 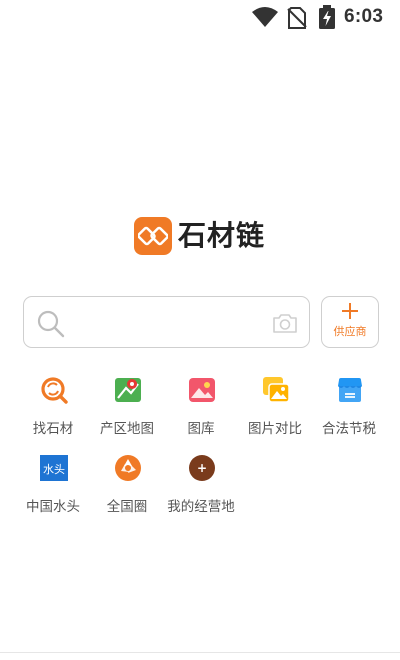 I want to click on find-stone-icon, so click(x=54, y=390).